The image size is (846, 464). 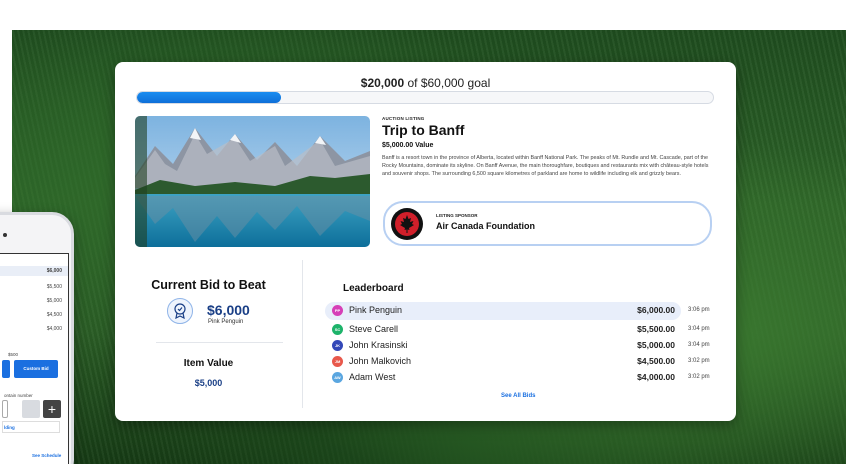 I want to click on sponsor-name: Air Canada Foundation, so click(x=485, y=226).